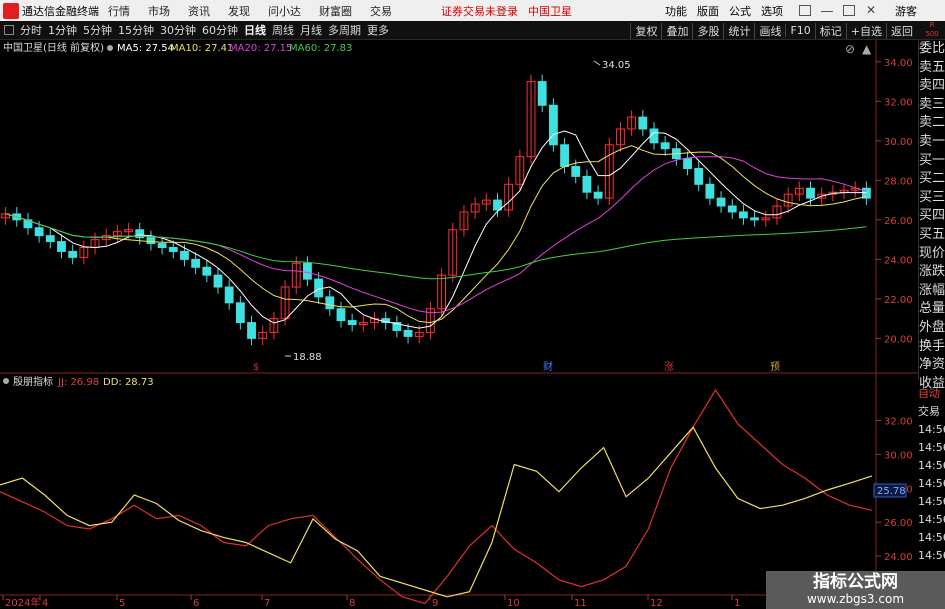 This screenshot has width=945, height=609. What do you see at coordinates (932, 123) in the screenshot?
I see `side-item: 卖二` at bounding box center [932, 123].